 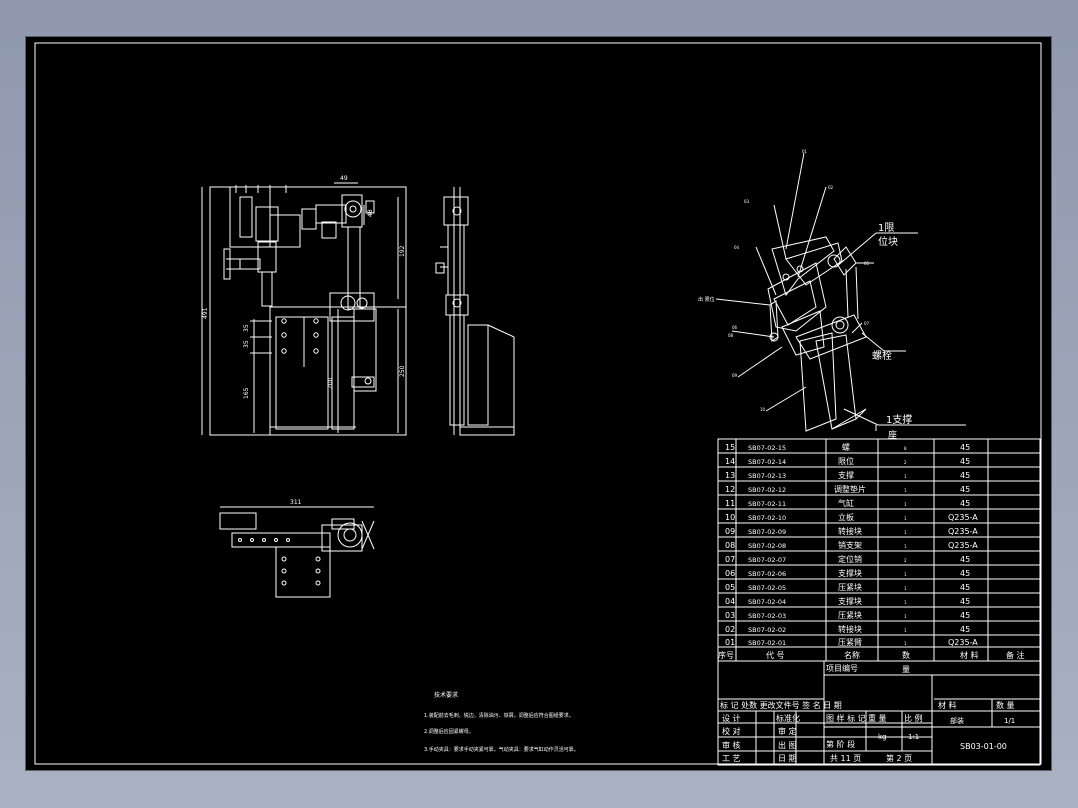 I want to click on bom-code-07: SB07-02-07, so click(x=767, y=560).